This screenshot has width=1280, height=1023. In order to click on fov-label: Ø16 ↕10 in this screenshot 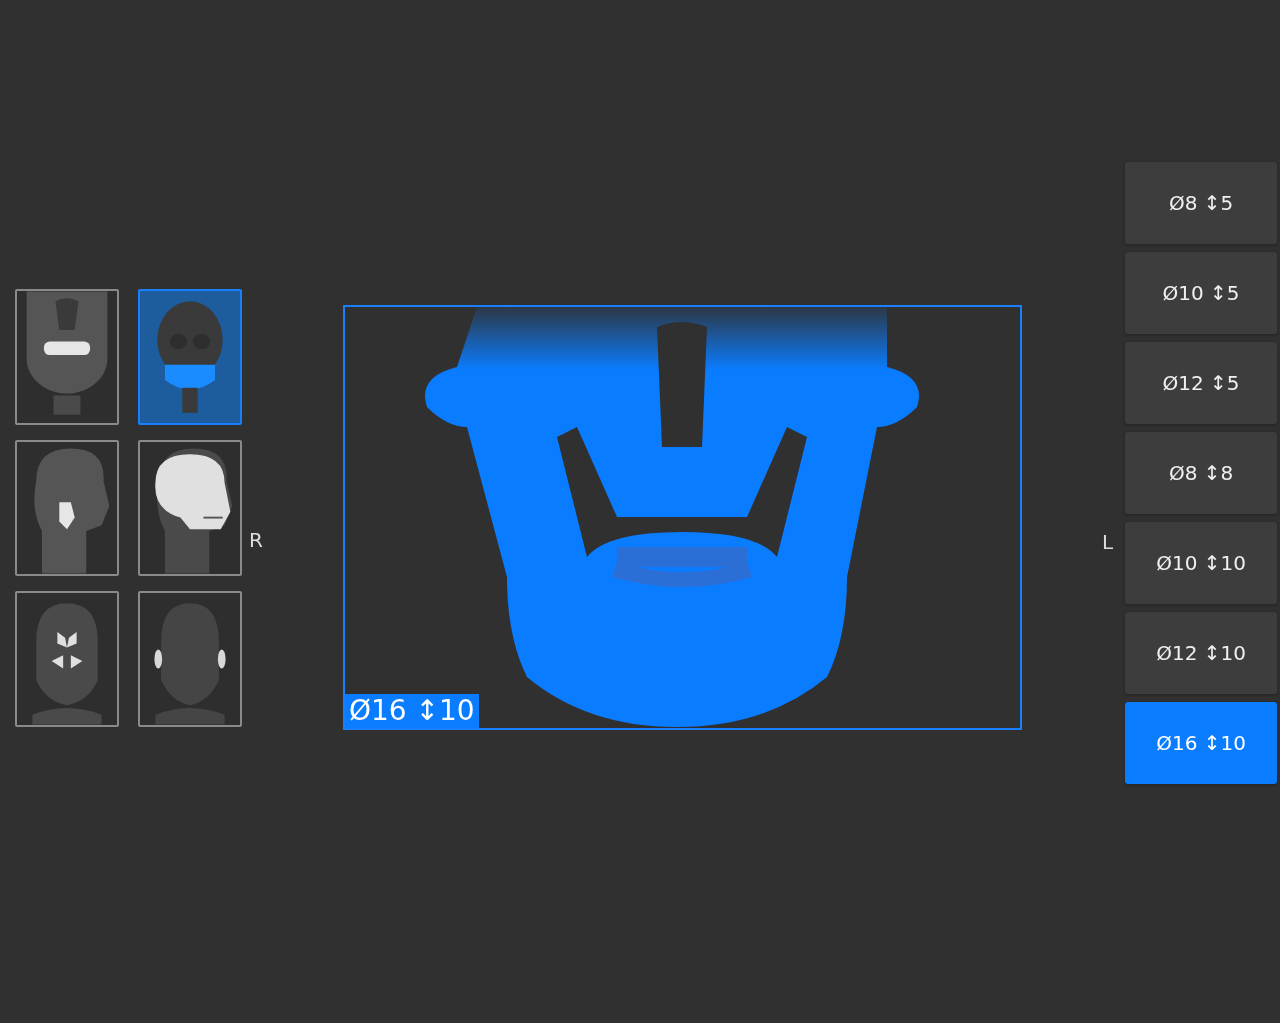, I will do `click(411, 711)`.